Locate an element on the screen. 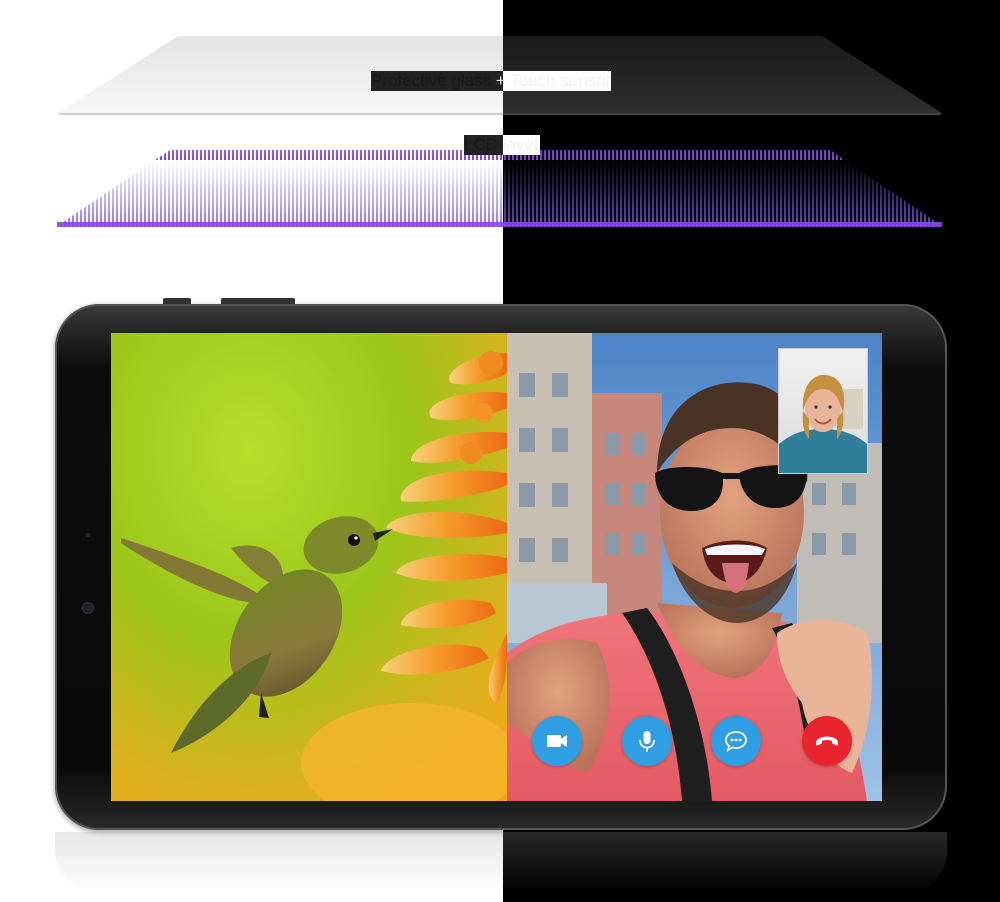 The height and width of the screenshot is (902, 1000). microphone-icon is located at coordinates (647, 741).